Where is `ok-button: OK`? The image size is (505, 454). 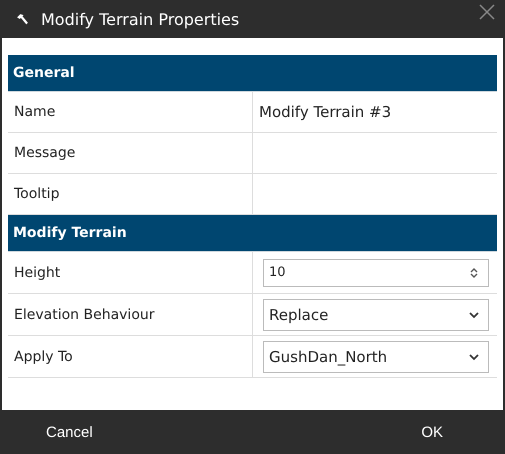
ok-button: OK is located at coordinates (432, 432).